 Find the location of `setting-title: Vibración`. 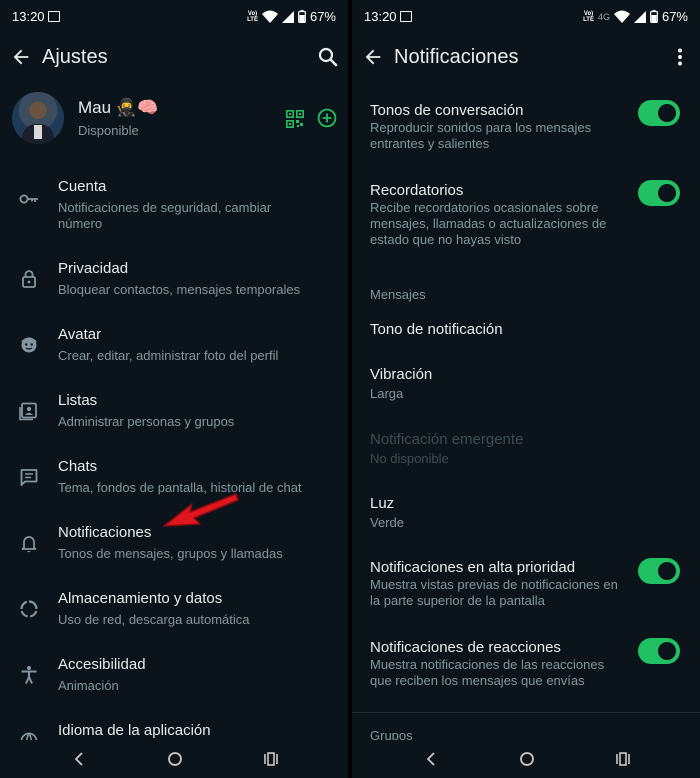

setting-title: Vibración is located at coordinates (401, 374).